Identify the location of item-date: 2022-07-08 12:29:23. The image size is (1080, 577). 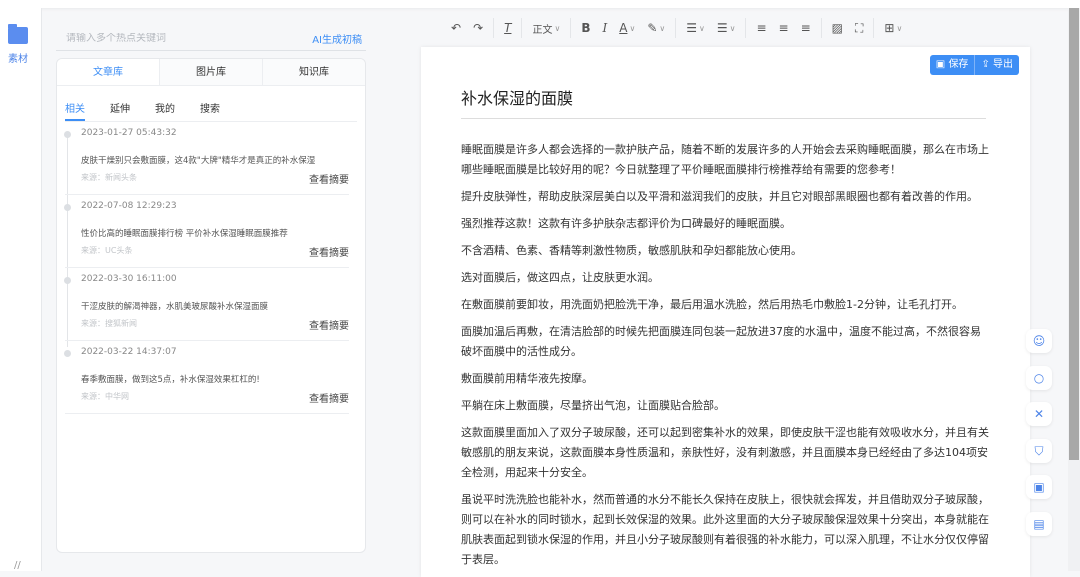
(129, 206).